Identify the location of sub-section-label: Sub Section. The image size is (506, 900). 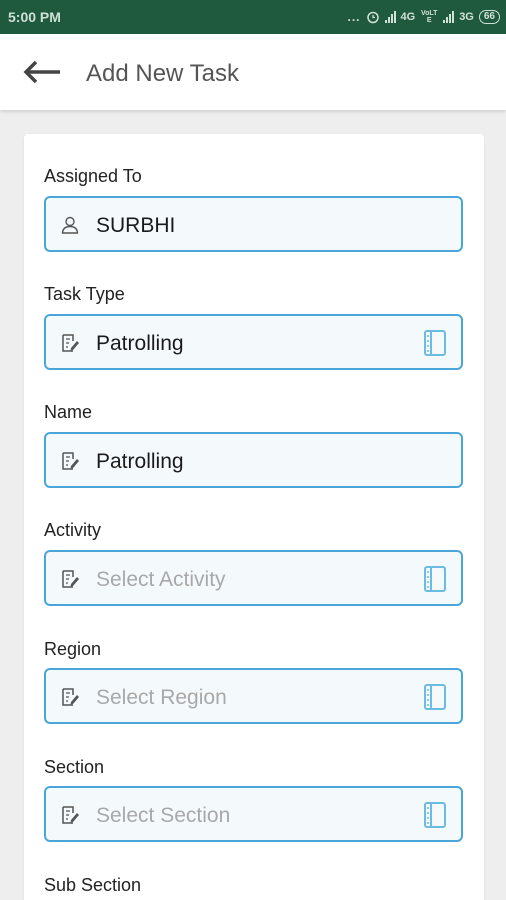
(93, 885).